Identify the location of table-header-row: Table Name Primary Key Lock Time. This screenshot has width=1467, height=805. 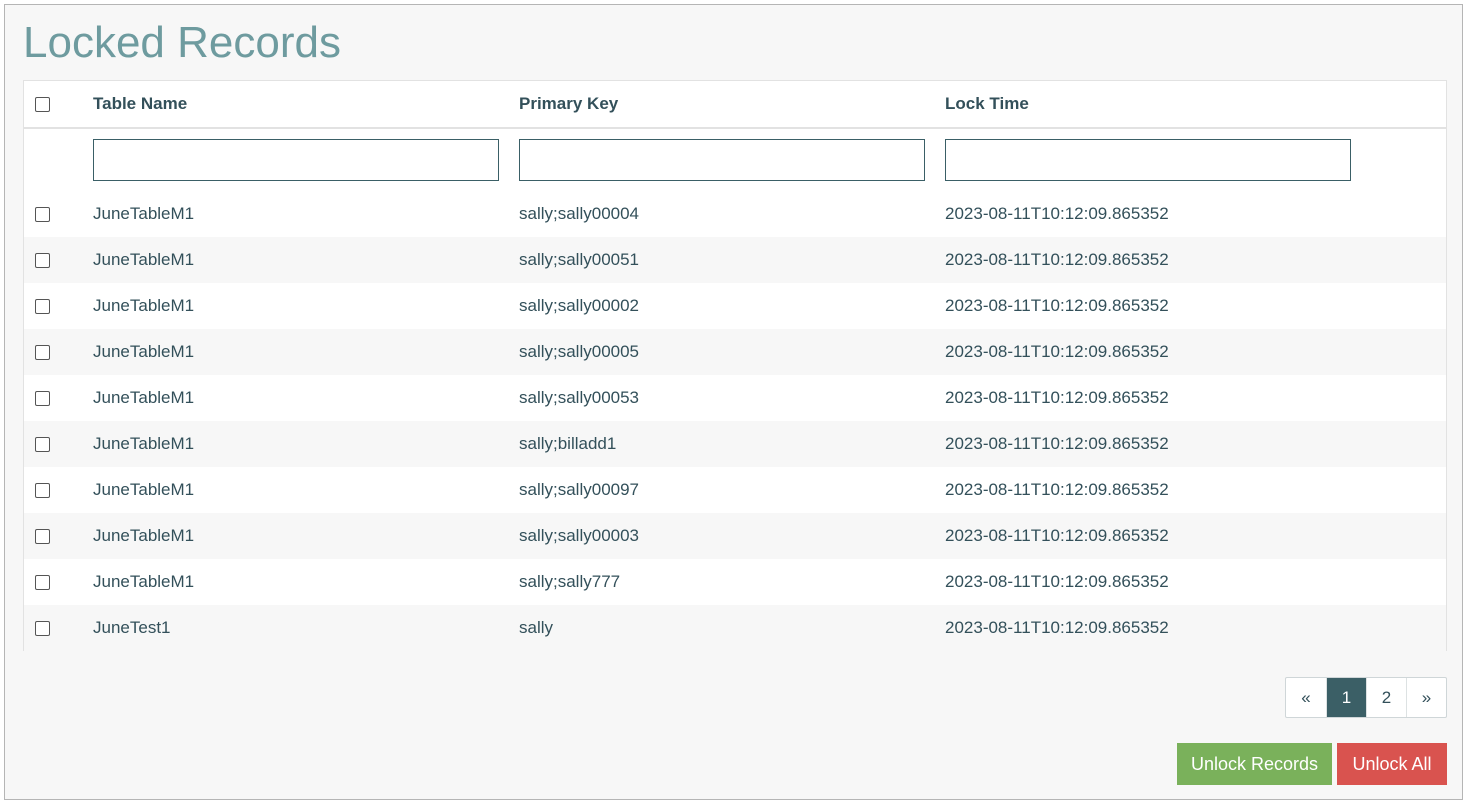
(735, 105).